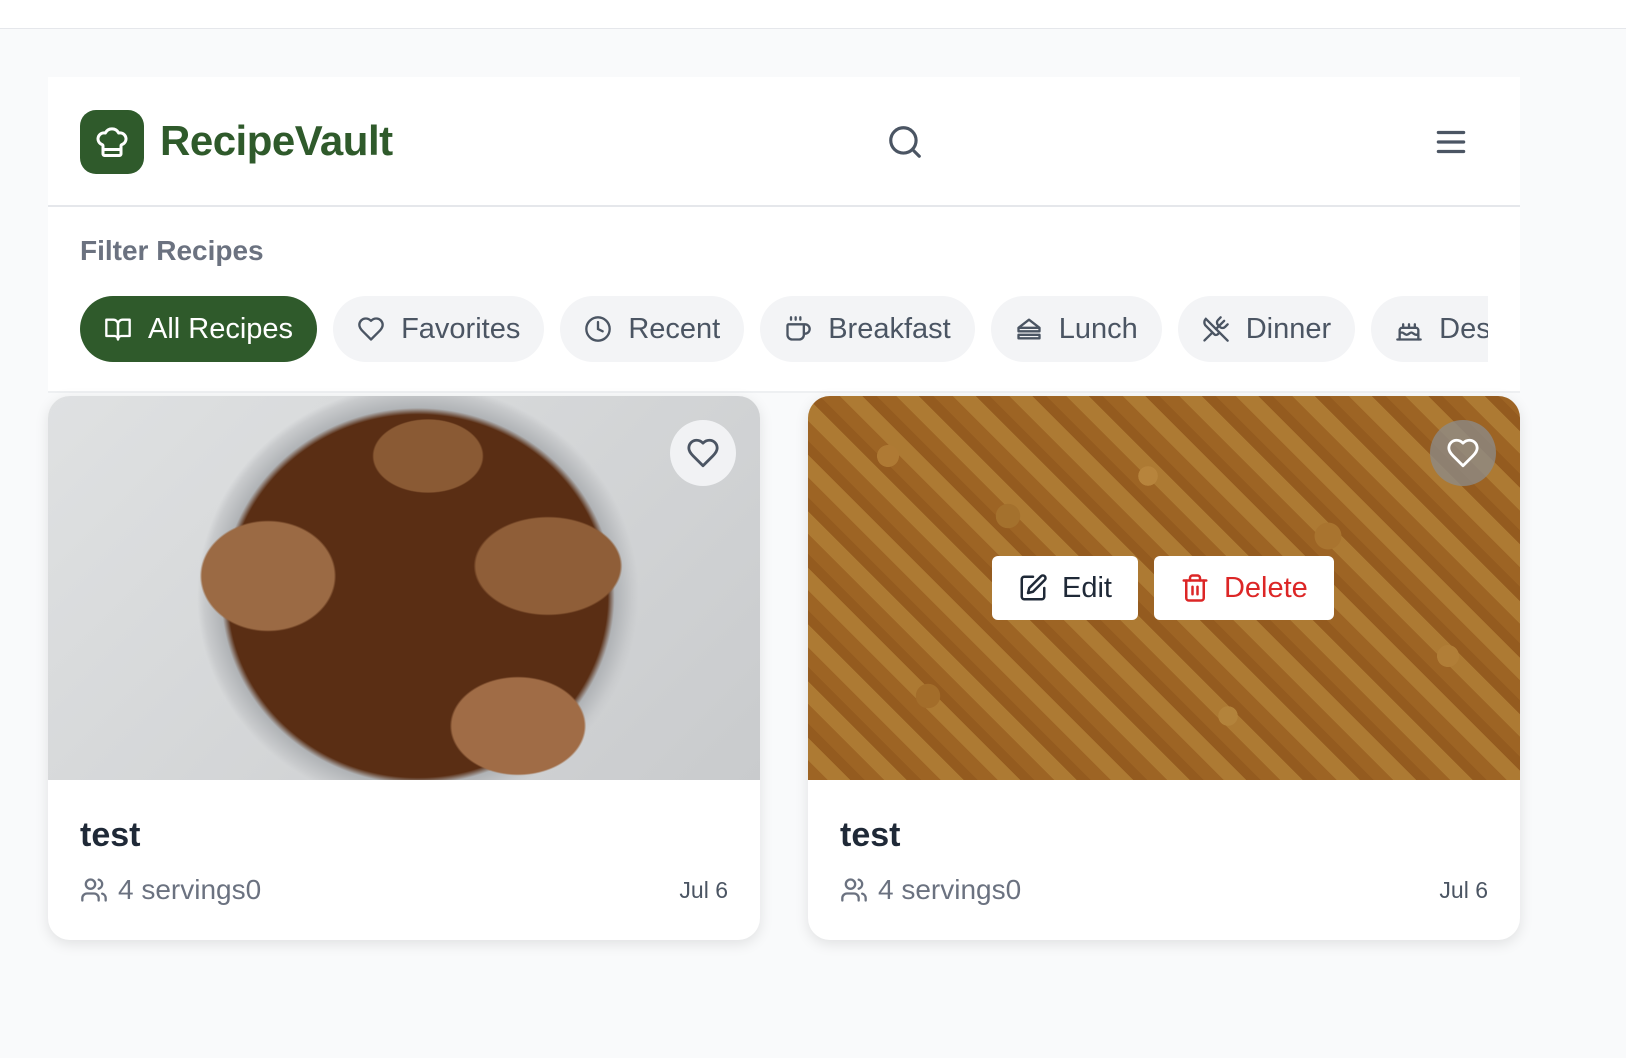 This screenshot has width=1626, height=1058. I want to click on coffee-icon, so click(798, 328).